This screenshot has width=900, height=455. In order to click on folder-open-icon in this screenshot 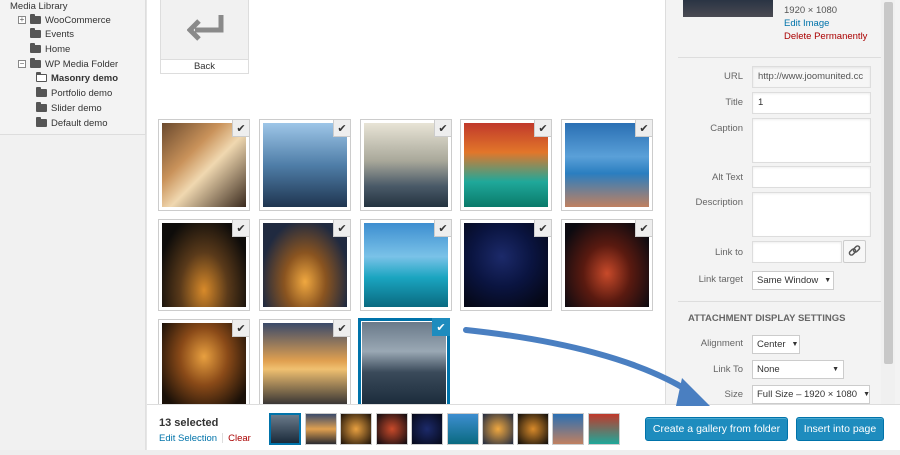, I will do `click(41, 76)`.